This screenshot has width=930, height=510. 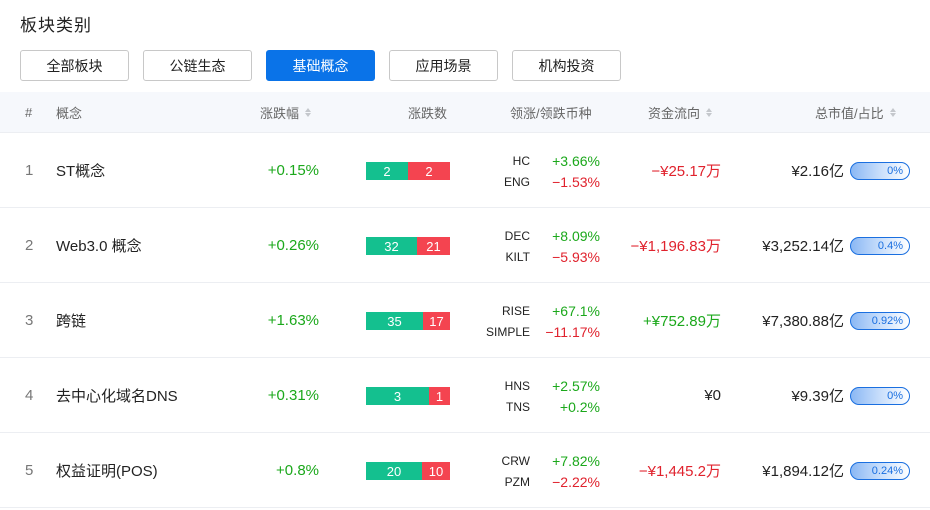 What do you see at coordinates (566, 65) in the screenshot?
I see `tab-institutional: 机构投资` at bounding box center [566, 65].